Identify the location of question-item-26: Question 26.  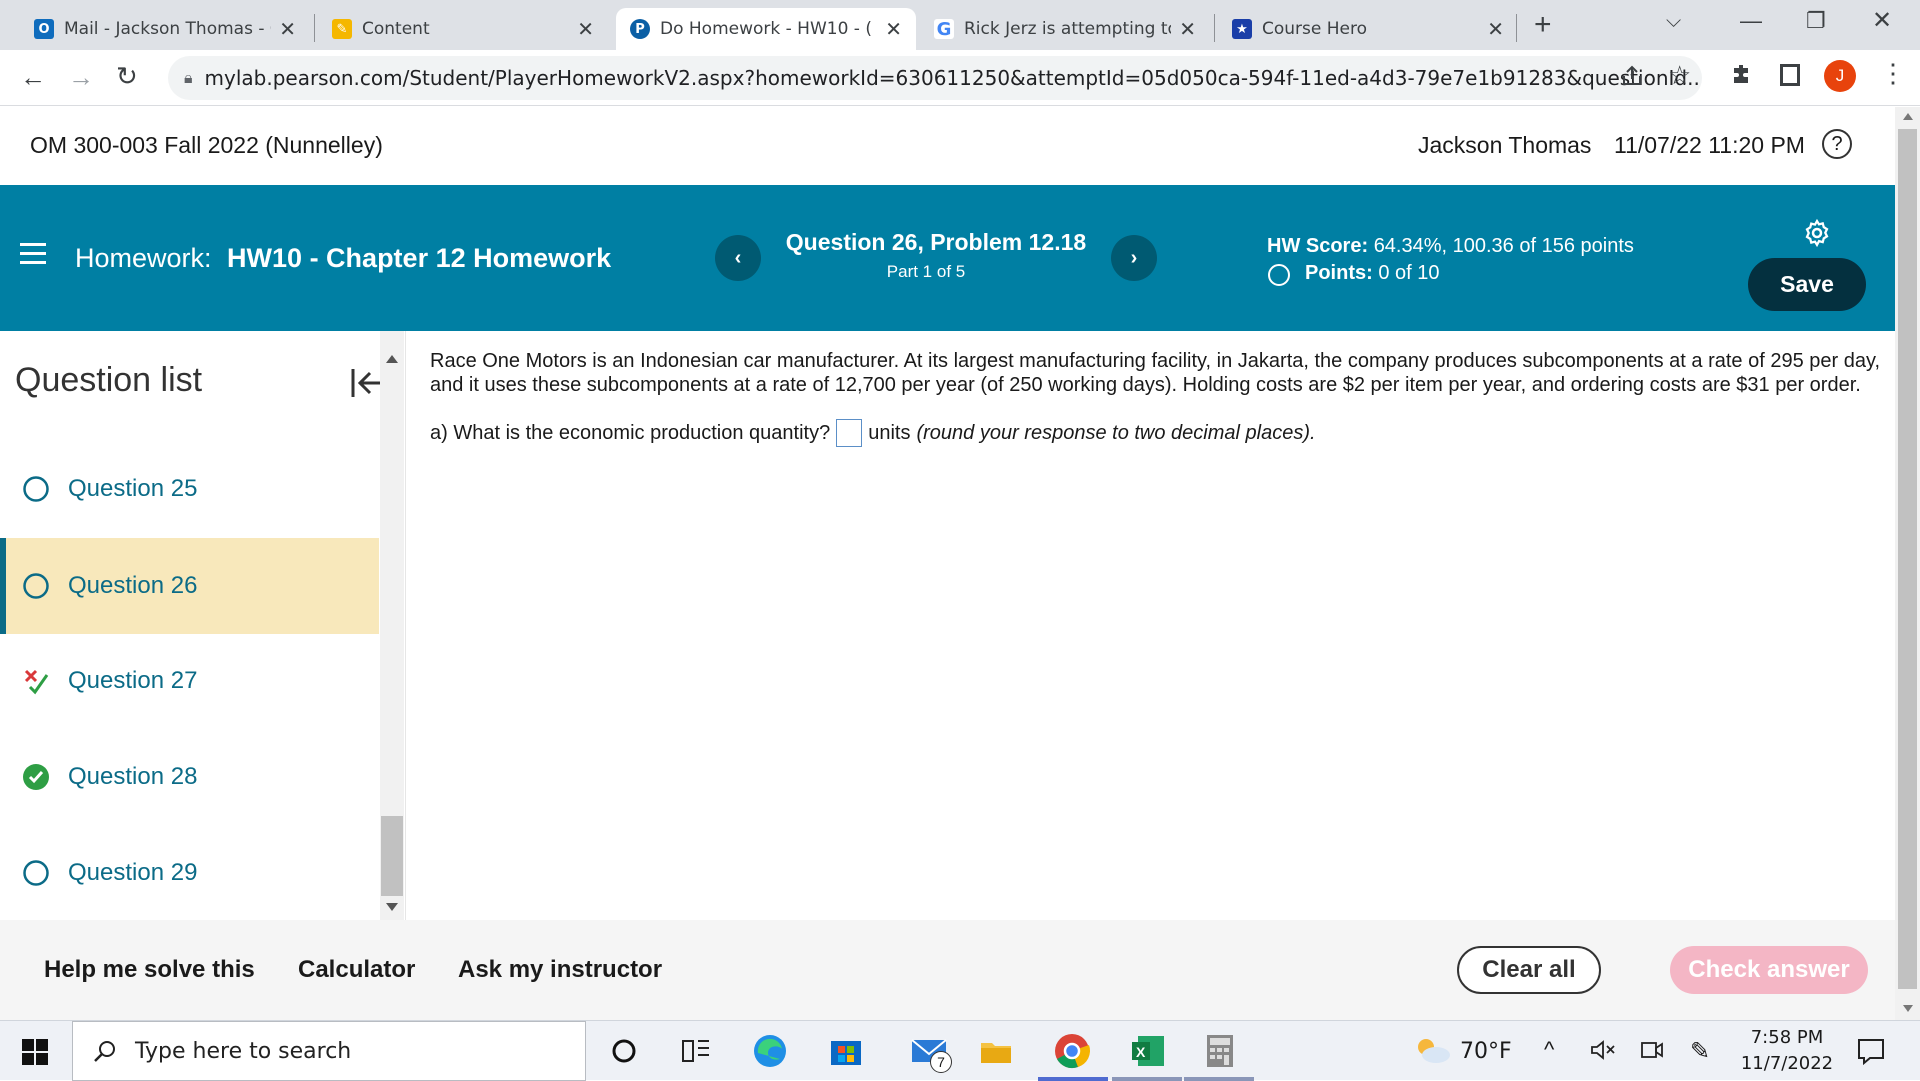
(189, 586).